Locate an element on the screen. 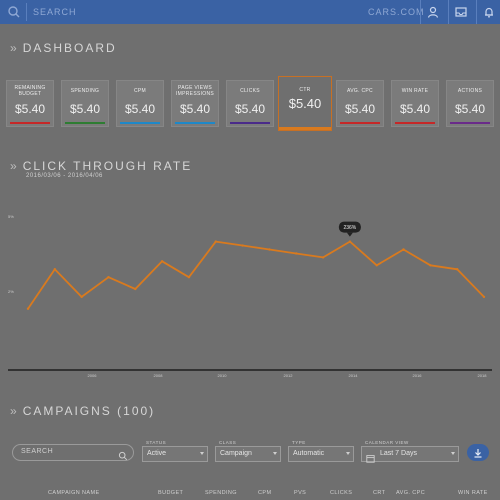  download-button is located at coordinates (478, 452).